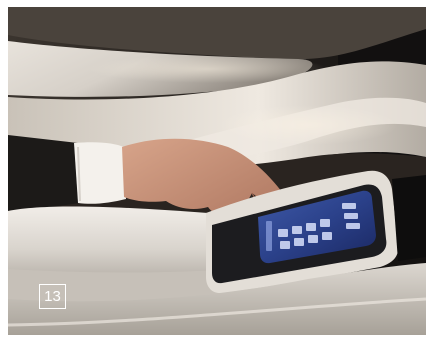 This screenshot has width=434, height=342. Describe the element at coordinates (52, 296) in the screenshot. I see `figure-number-badge: 13` at that location.